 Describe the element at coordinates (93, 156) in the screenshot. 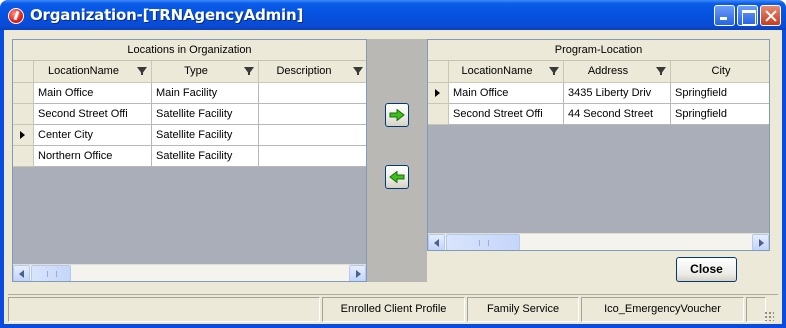

I see `cell-locationname: Northern Office` at that location.